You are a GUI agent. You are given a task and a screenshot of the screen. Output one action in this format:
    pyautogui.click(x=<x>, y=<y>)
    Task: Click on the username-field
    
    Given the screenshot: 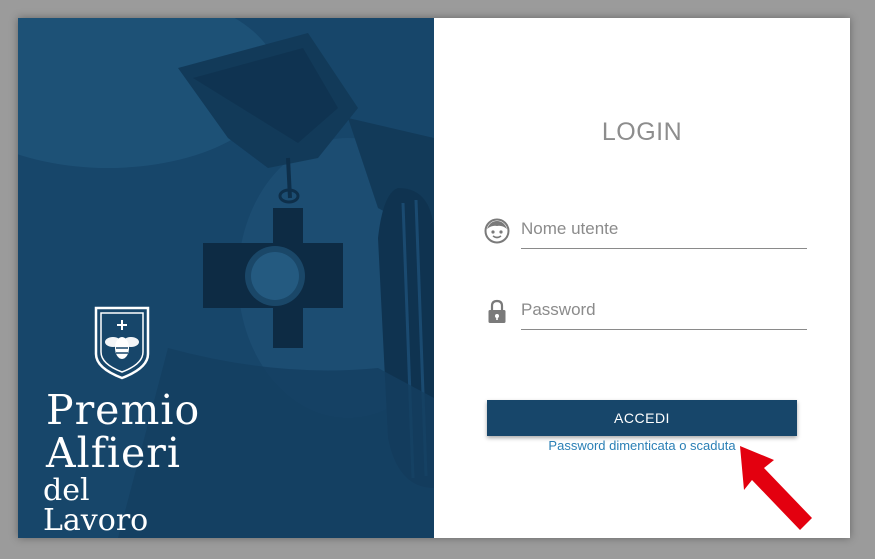 What is the action you would take?
    pyautogui.click(x=646, y=230)
    